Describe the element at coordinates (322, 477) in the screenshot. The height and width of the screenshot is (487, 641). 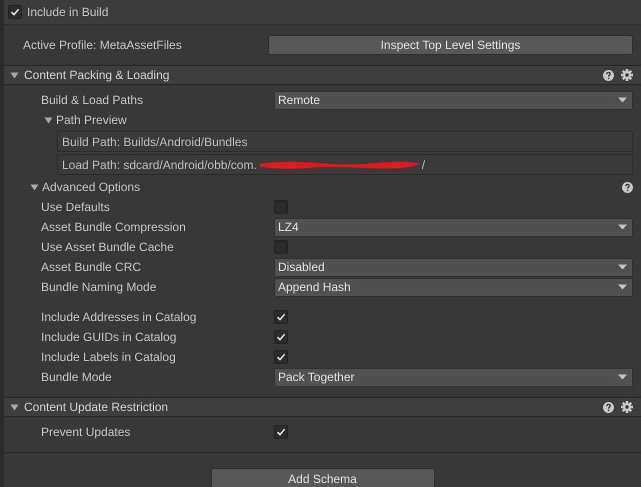
I see `add-schema-button: Add Schema` at that location.